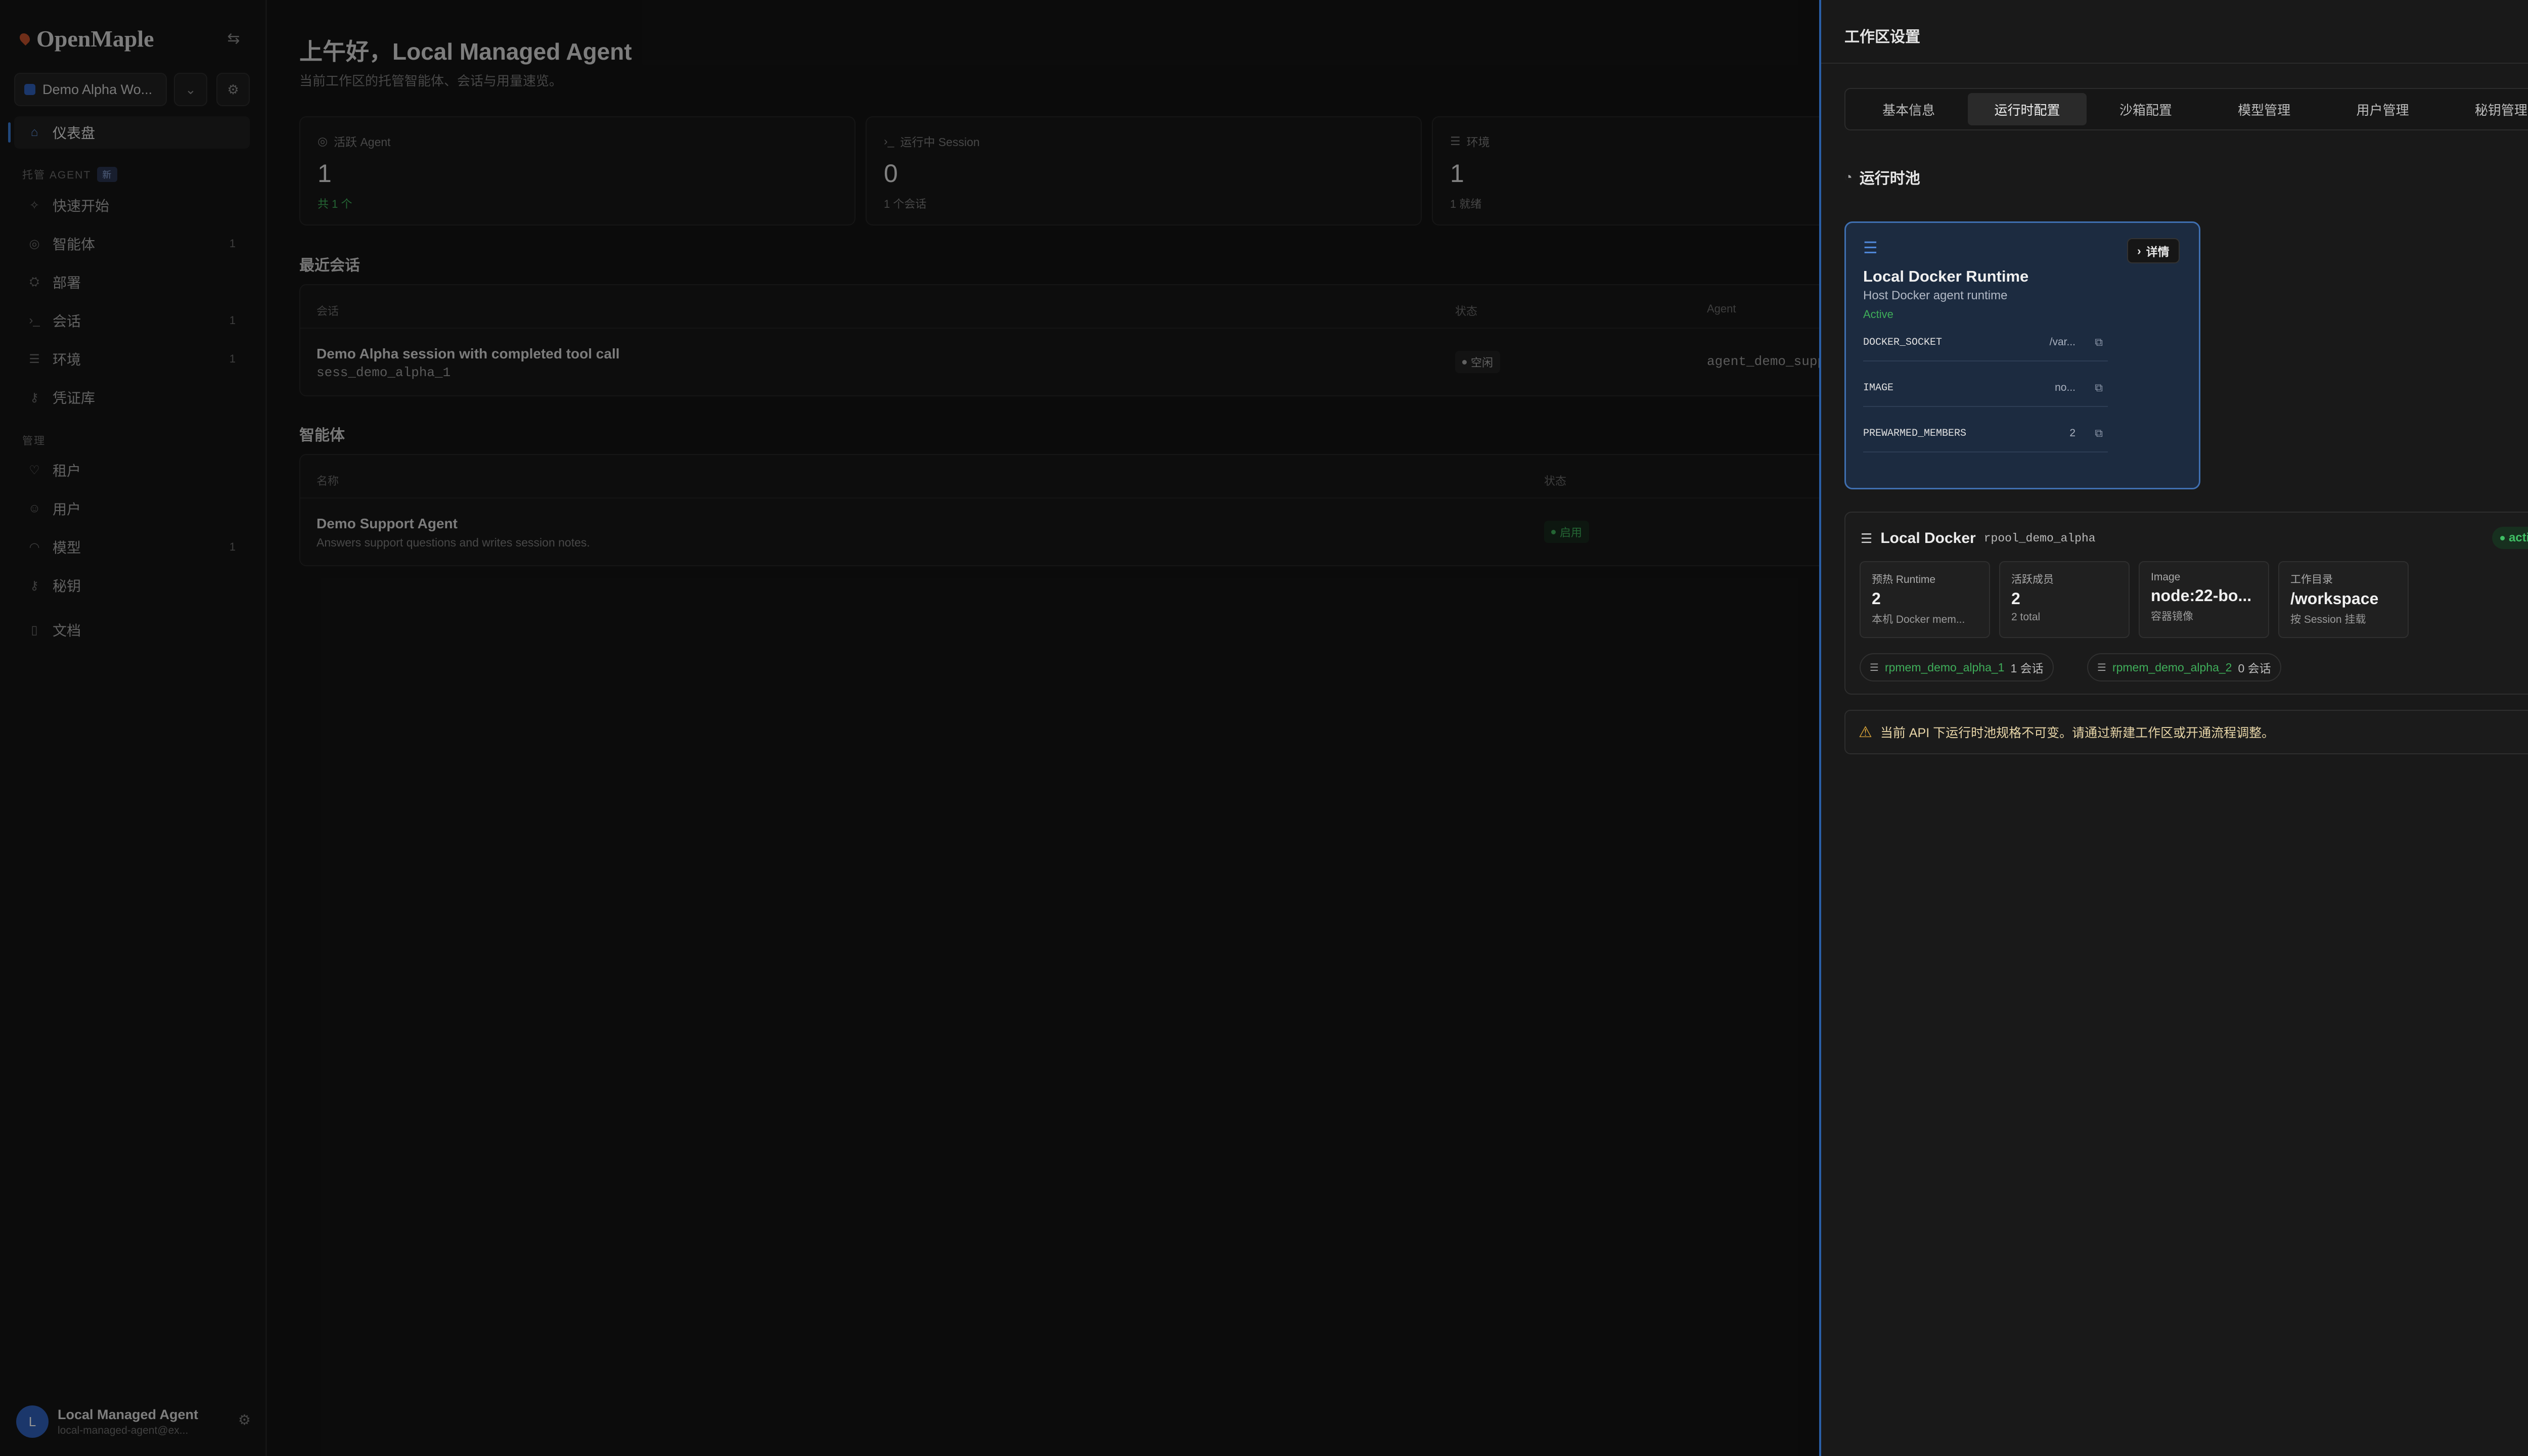 This screenshot has height=1456, width=2528. Describe the element at coordinates (2312, 579) in the screenshot. I see `metric-label: 工作目录` at that location.